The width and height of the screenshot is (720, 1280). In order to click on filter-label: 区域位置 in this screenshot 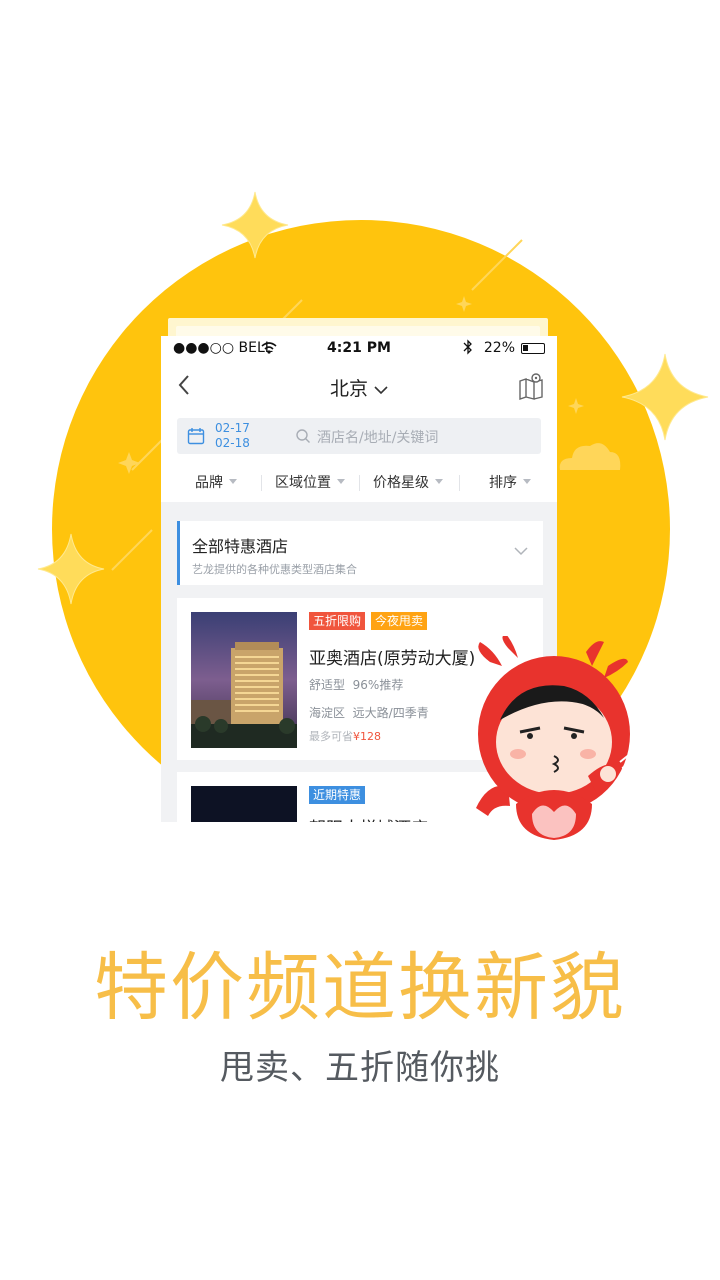, I will do `click(303, 483)`.